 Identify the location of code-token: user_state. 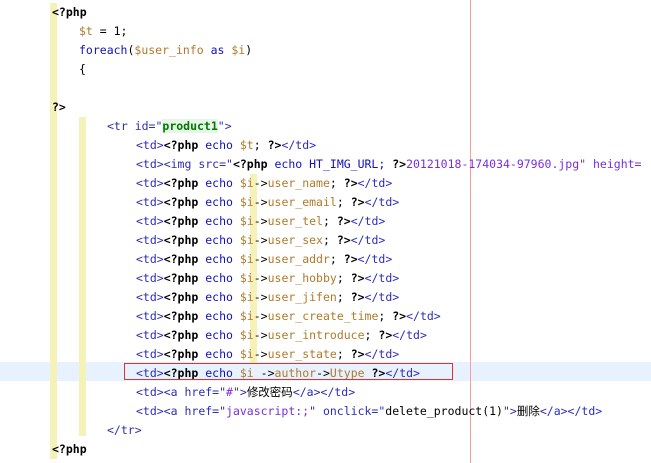
(302, 354).